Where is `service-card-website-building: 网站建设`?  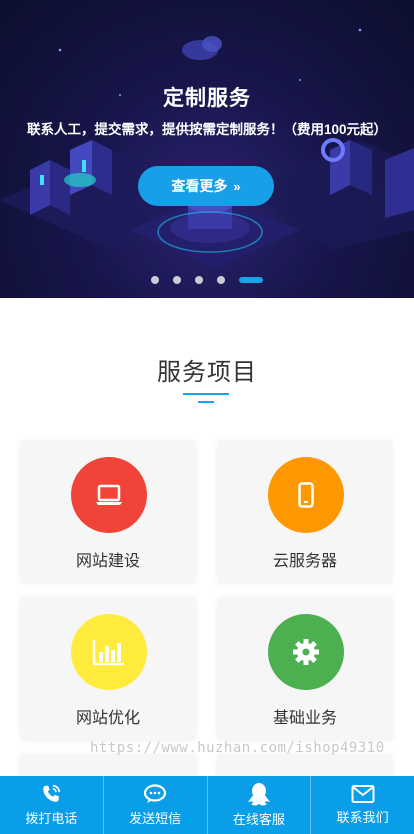 service-card-website-building: 网站建设 is located at coordinates (108, 512).